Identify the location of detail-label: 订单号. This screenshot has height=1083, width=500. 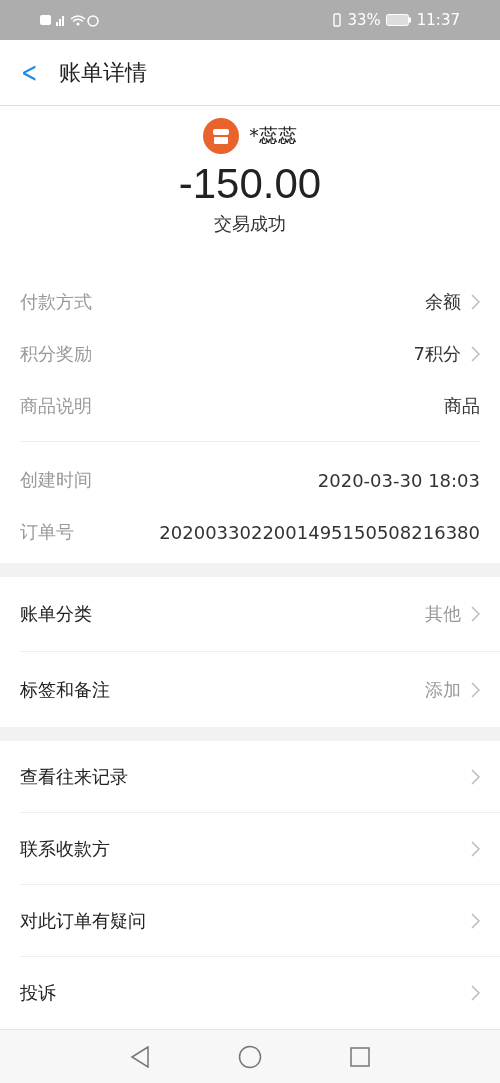
(47, 532).